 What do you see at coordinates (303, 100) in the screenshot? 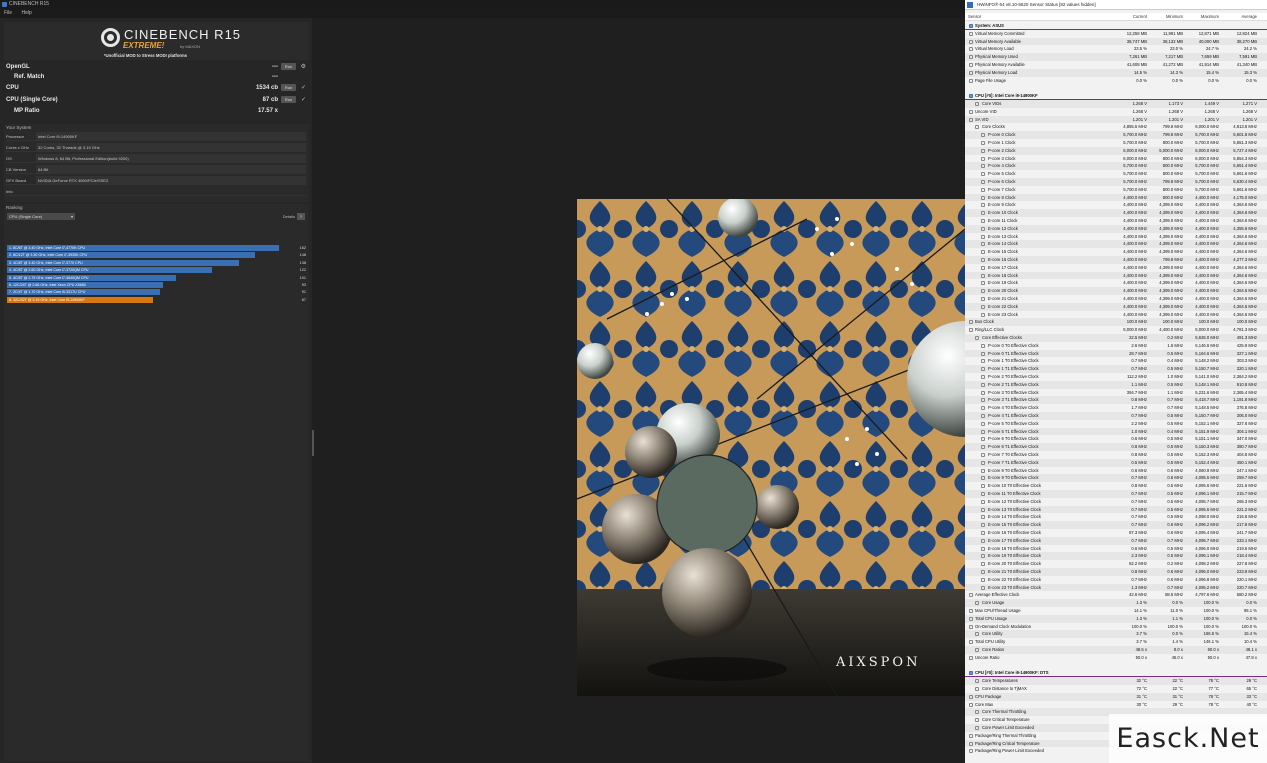
I see `single-core-check-icon: ✓` at bounding box center [303, 100].